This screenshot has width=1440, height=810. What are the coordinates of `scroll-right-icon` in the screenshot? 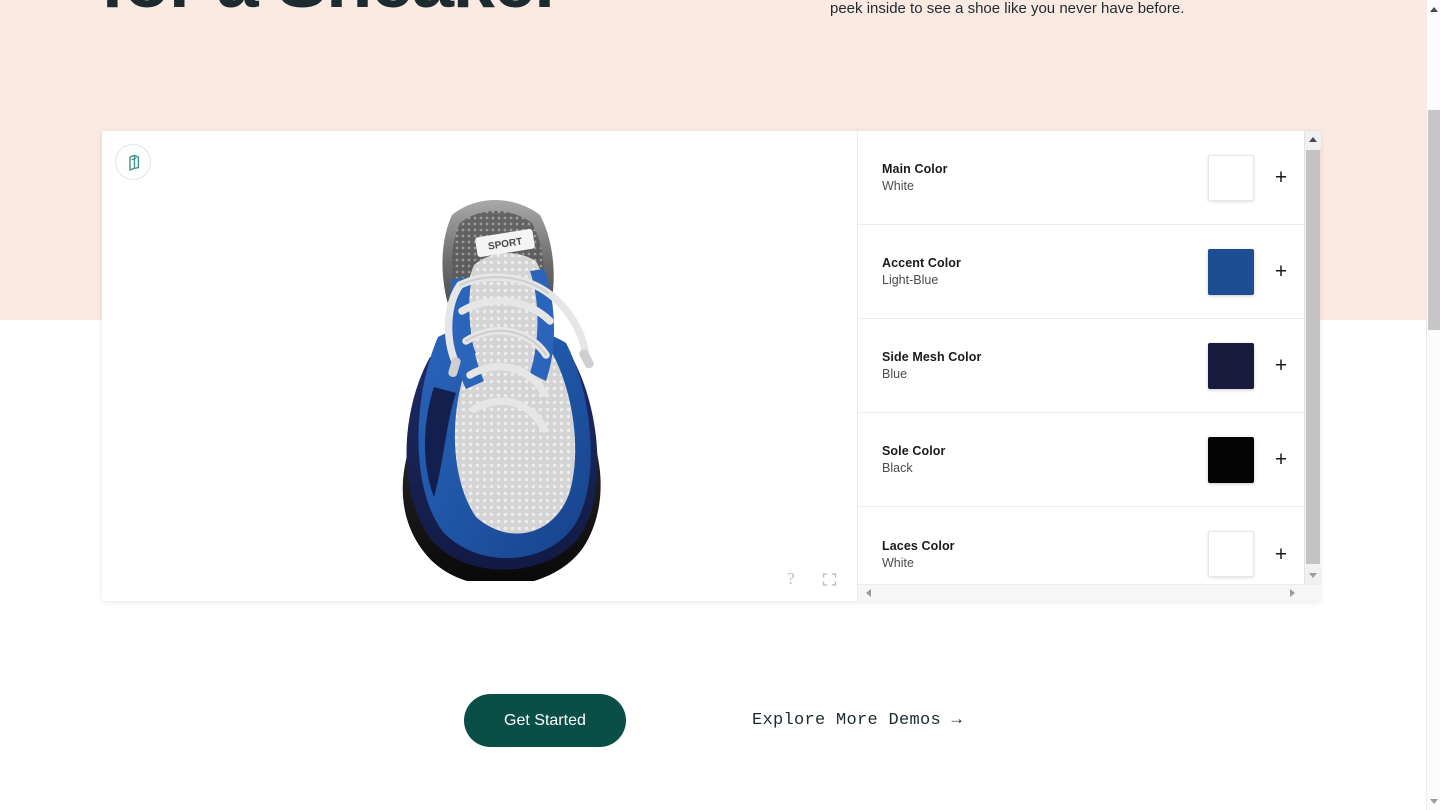 It's located at (1292, 593).